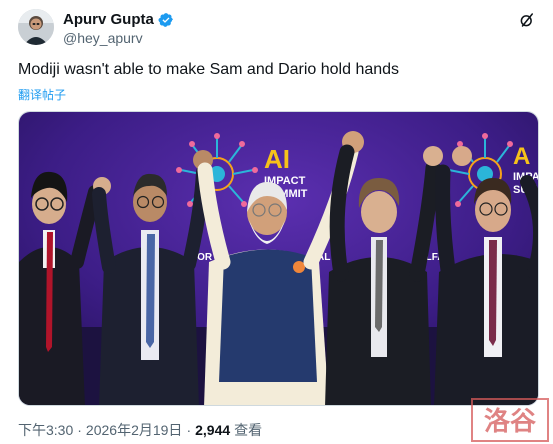 The image size is (553, 444). I want to click on banner-title-right: A, so click(521, 156).